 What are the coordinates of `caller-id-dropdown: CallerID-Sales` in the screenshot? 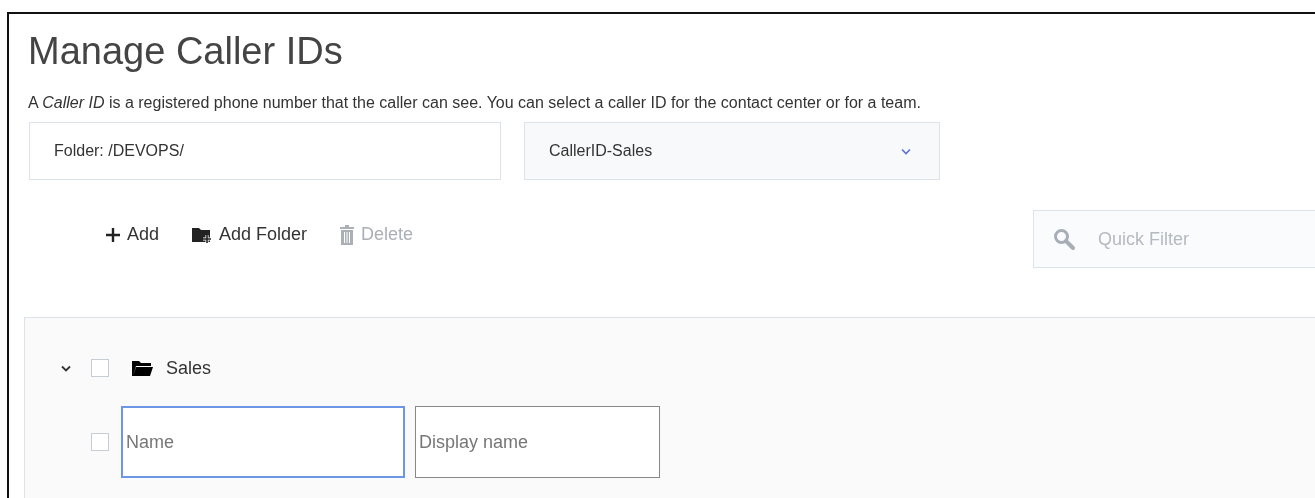 It's located at (732, 151).